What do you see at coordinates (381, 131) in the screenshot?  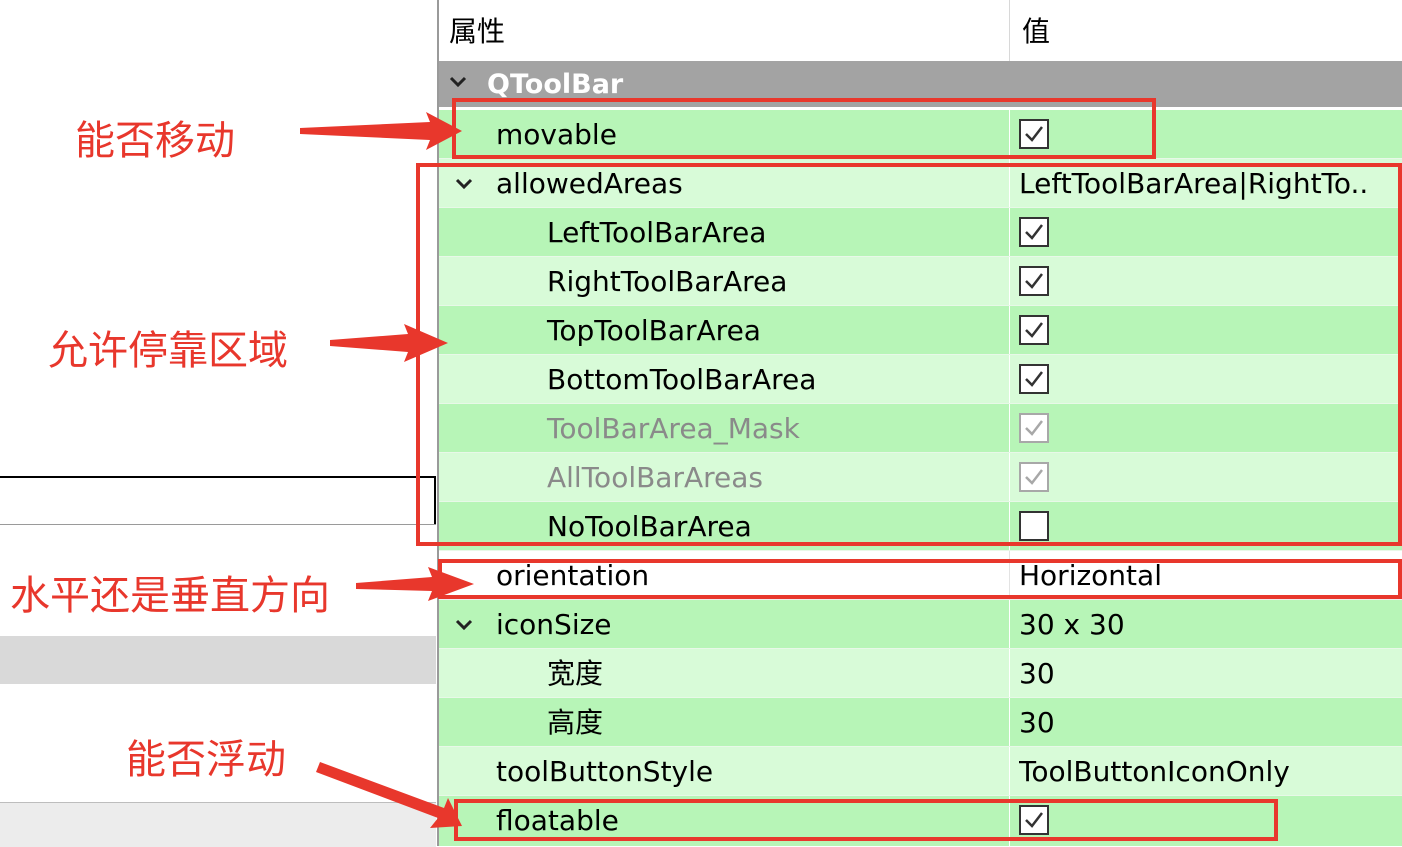 I see `arrow-movable` at bounding box center [381, 131].